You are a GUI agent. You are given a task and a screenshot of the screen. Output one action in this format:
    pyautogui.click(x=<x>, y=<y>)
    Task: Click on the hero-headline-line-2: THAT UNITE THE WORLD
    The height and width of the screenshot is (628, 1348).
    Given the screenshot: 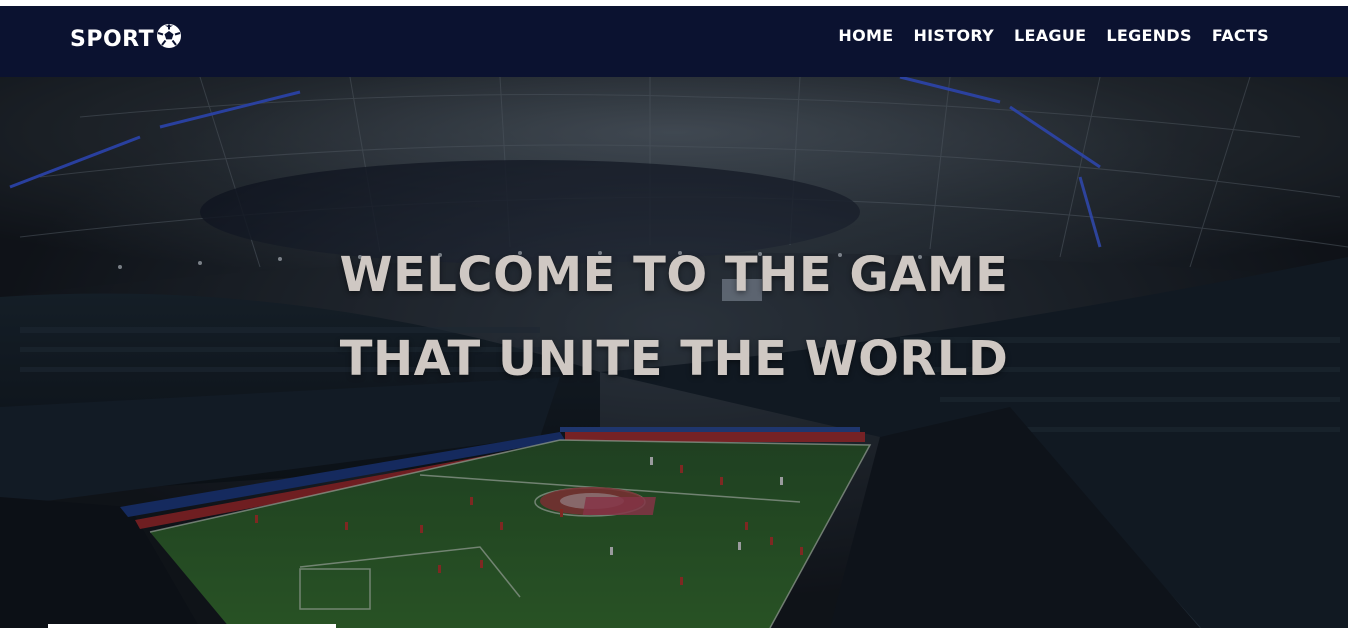 What is the action you would take?
    pyautogui.click(x=674, y=359)
    